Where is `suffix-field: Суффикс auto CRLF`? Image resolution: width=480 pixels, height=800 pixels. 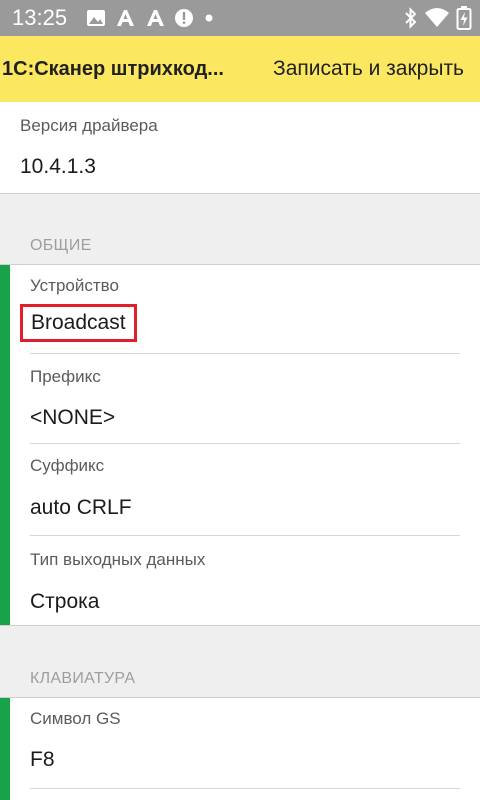 suffix-field: Суффикс auto CRLF is located at coordinates (245, 490).